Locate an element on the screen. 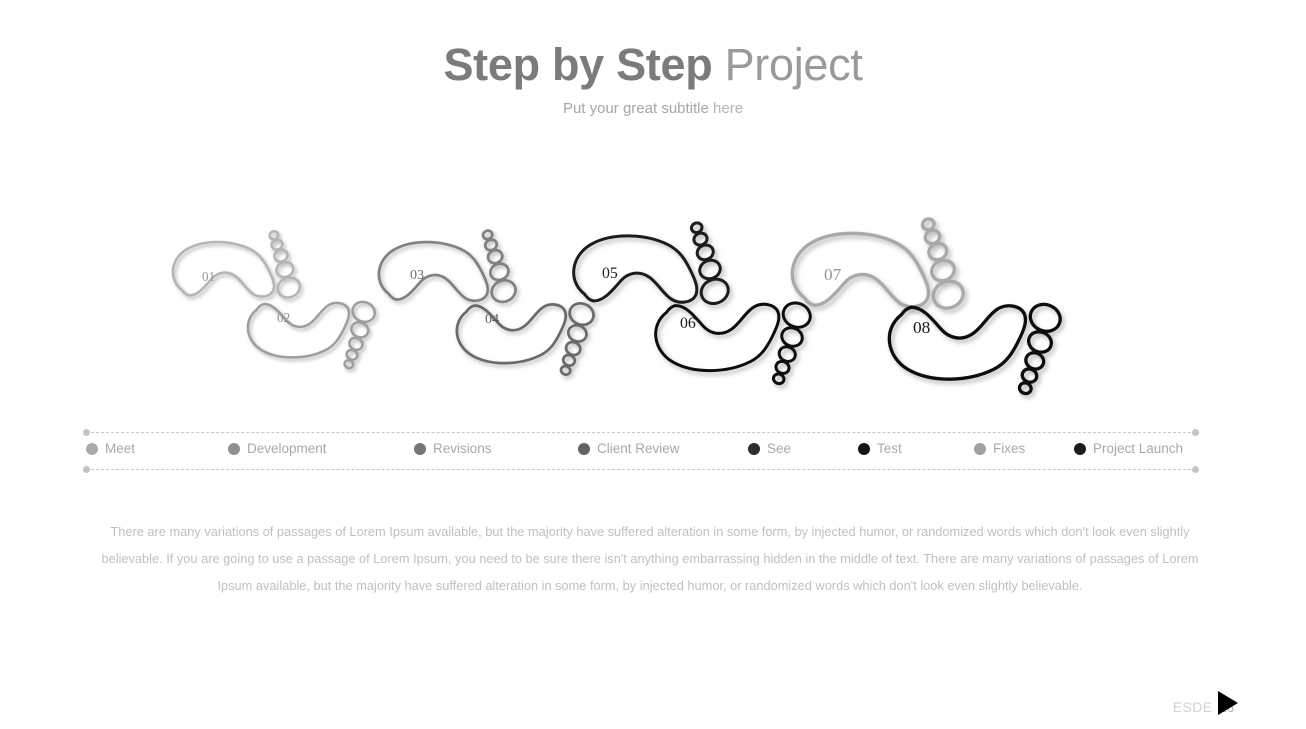 This screenshot has width=1306, height=729. legend-item-label: Development is located at coordinates (287, 448).